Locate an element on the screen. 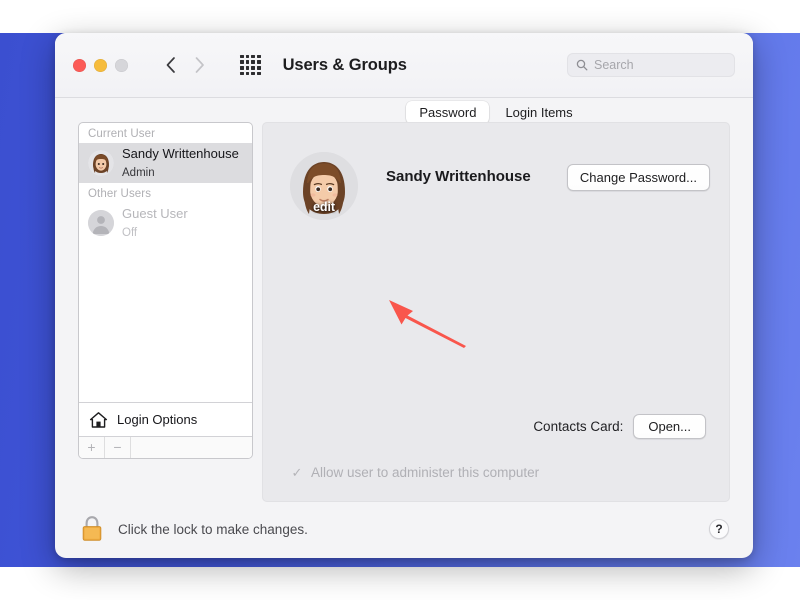 The width and height of the screenshot is (800, 600). sidebar-user-role: Admin is located at coordinates (138, 173).